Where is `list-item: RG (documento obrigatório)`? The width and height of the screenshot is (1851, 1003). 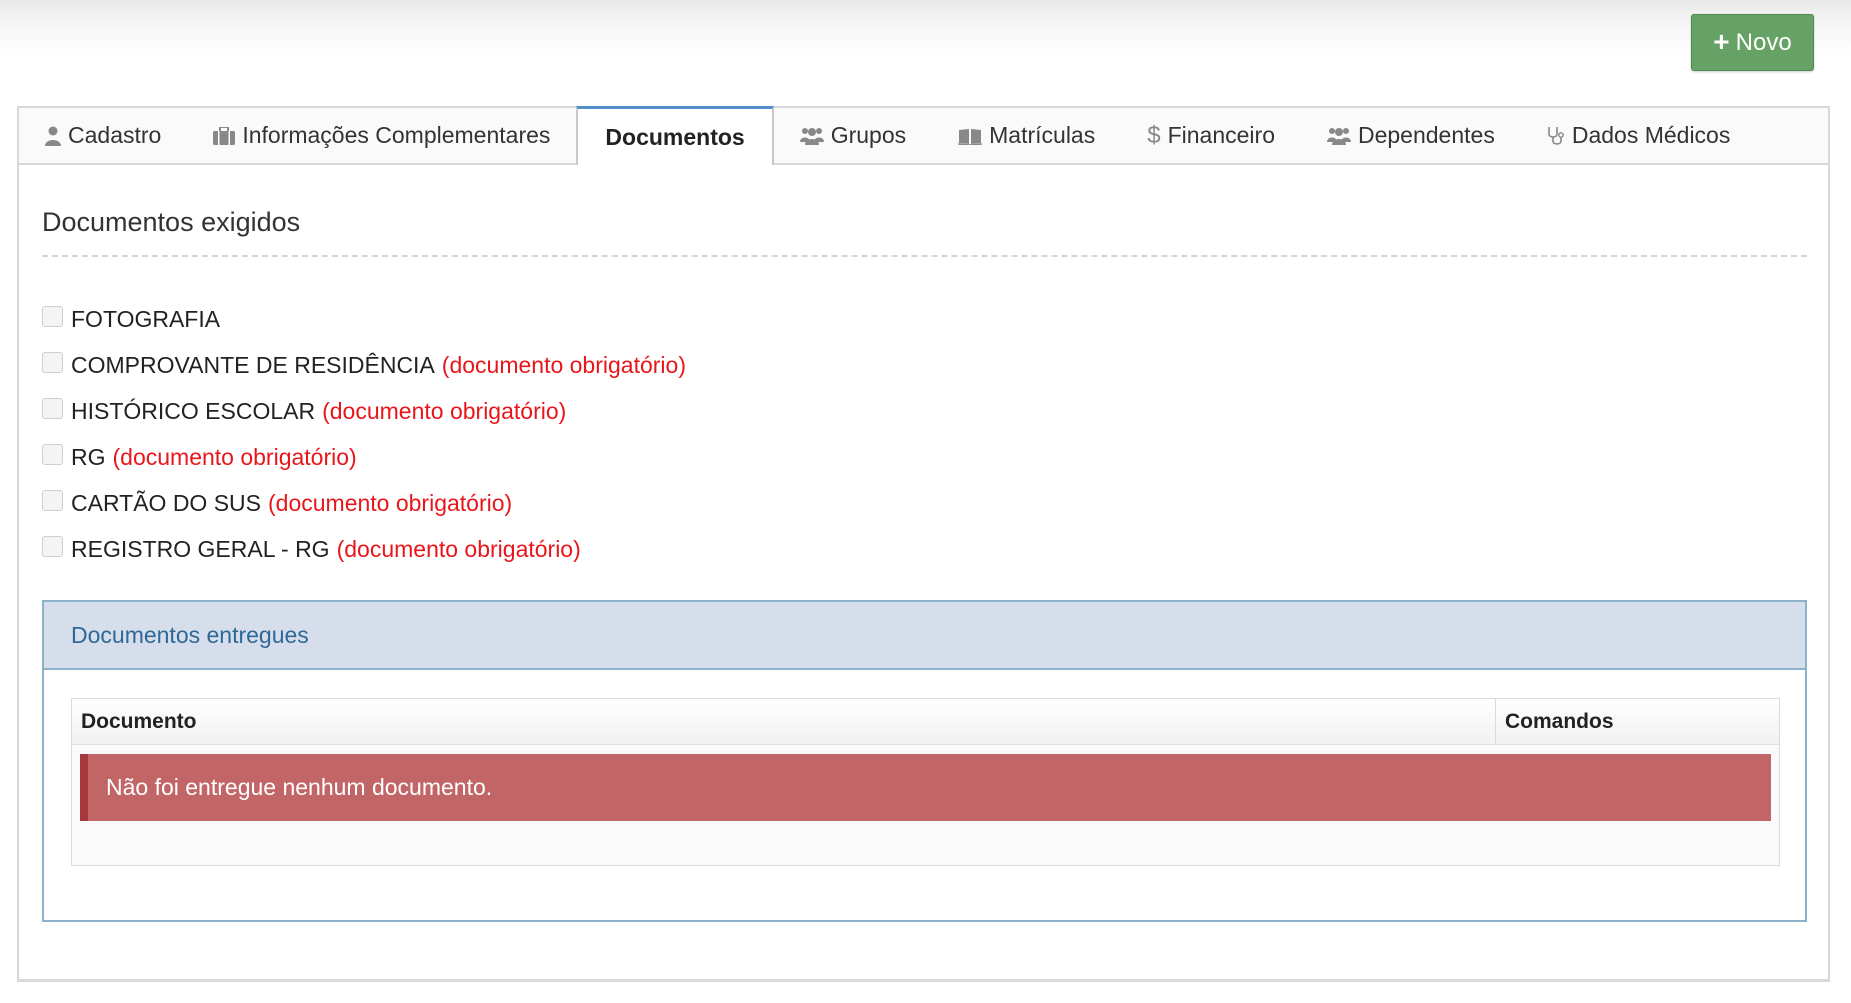
list-item: RG (documento obrigatório) is located at coordinates (364, 457).